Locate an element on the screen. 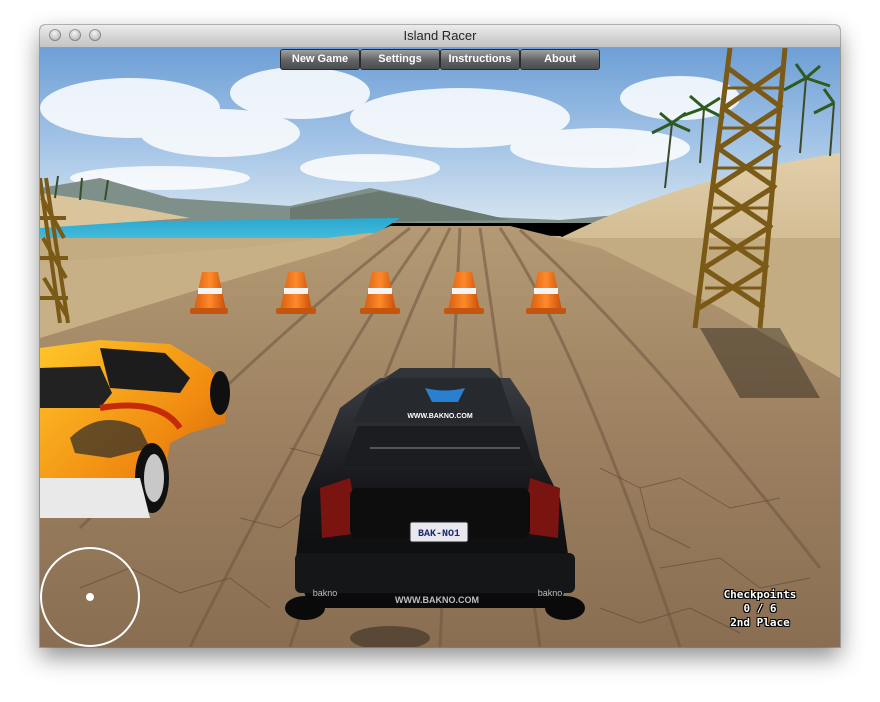 This screenshot has height=702, width=880. car-brand-right: bakno is located at coordinates (550, 593).